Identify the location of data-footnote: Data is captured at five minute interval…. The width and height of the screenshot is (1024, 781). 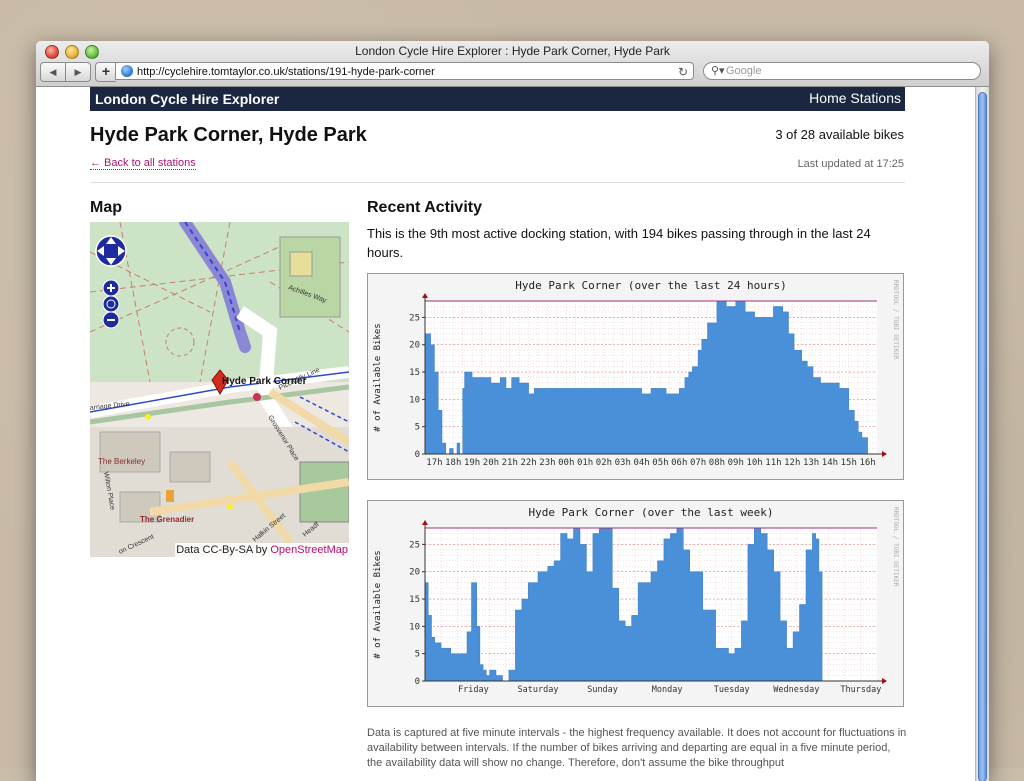
(637, 748).